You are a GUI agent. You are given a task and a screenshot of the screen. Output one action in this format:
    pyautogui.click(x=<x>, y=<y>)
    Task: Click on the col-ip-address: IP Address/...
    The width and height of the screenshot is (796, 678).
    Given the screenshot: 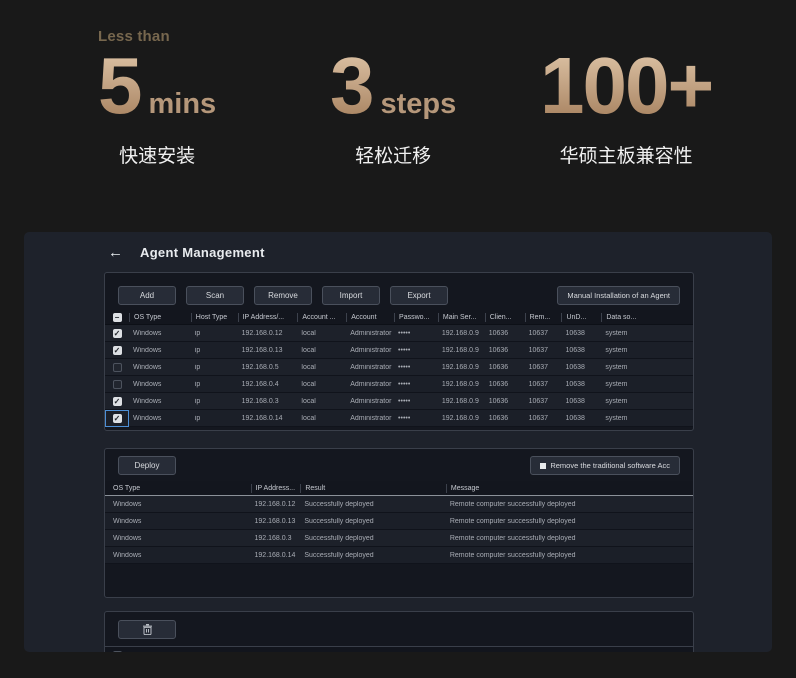 What is the action you would take?
    pyautogui.click(x=267, y=317)
    